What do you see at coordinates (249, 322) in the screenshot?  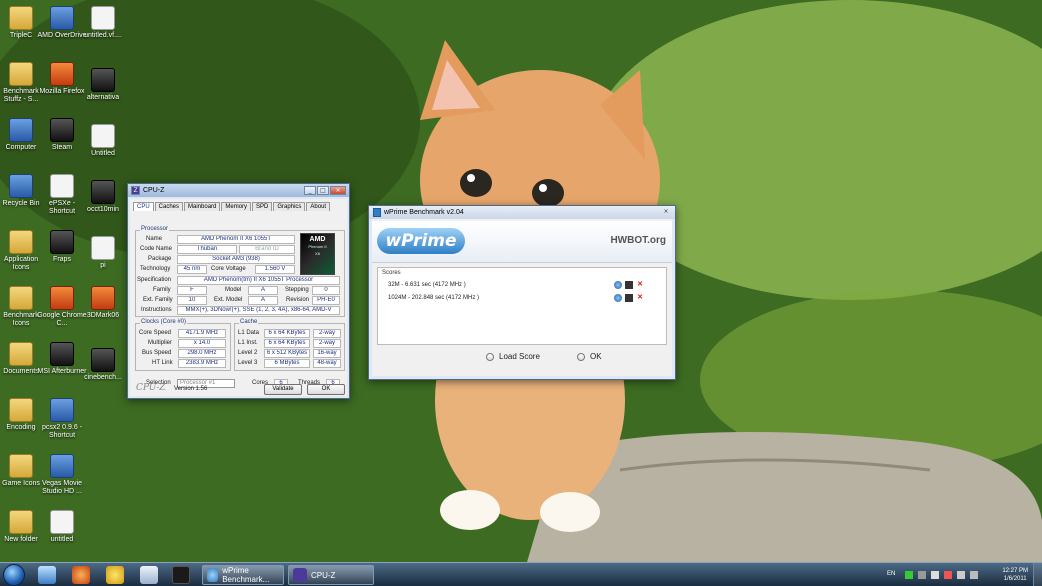 I see `cache-group-title: Cache` at bounding box center [249, 322].